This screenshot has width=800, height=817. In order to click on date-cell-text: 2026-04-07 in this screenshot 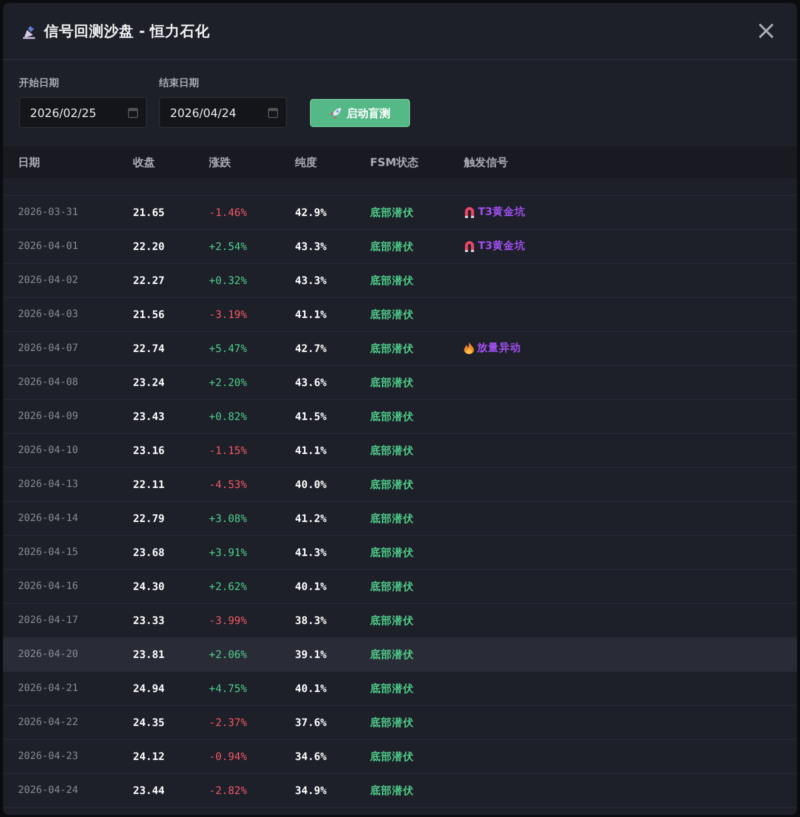, I will do `click(49, 348)`.